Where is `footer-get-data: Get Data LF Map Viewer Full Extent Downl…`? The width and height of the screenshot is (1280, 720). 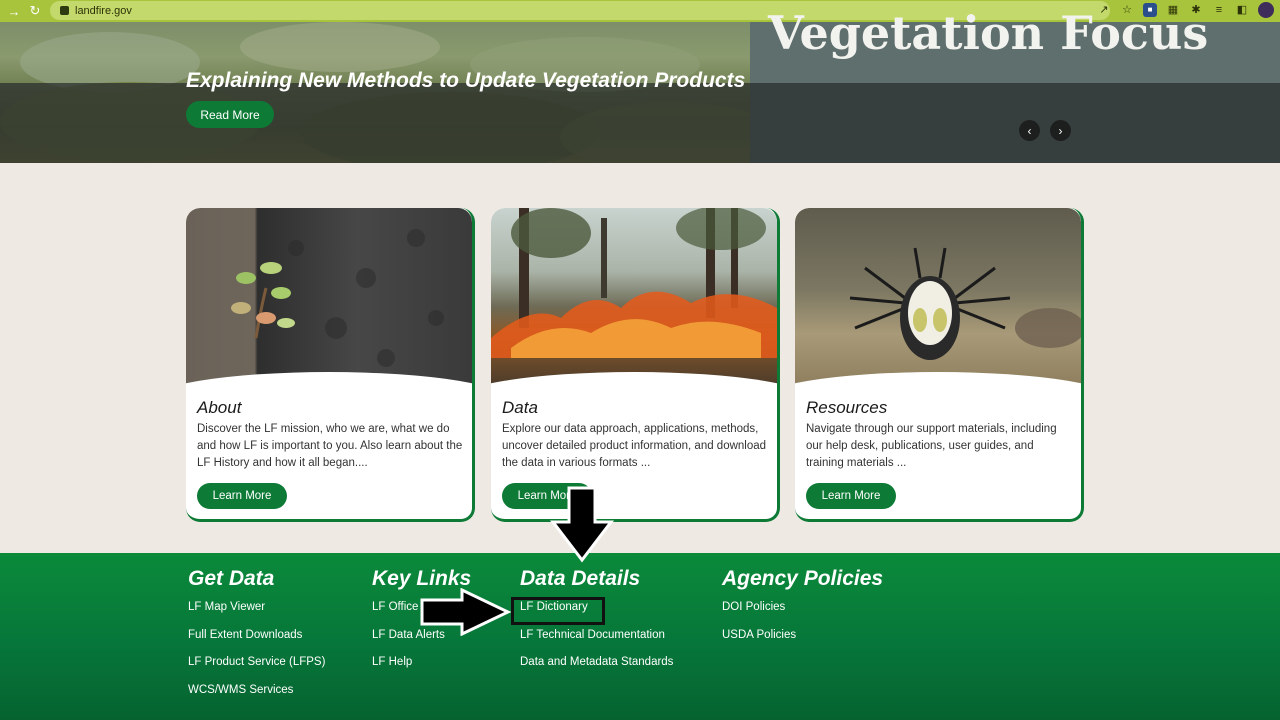 footer-get-data: Get Data LF Map Viewer Full Extent Downl… is located at coordinates (256, 638).